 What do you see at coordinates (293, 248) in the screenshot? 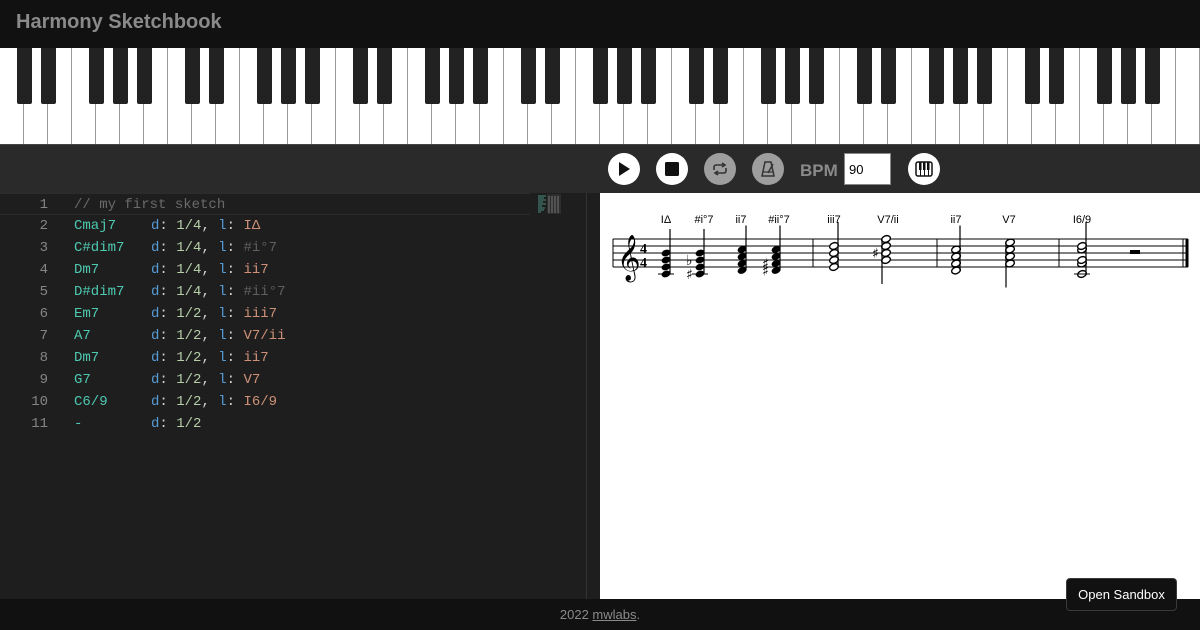
I see `editor-line: 3 C#dim7 d: 1/4, l: #i°7` at bounding box center [293, 248].